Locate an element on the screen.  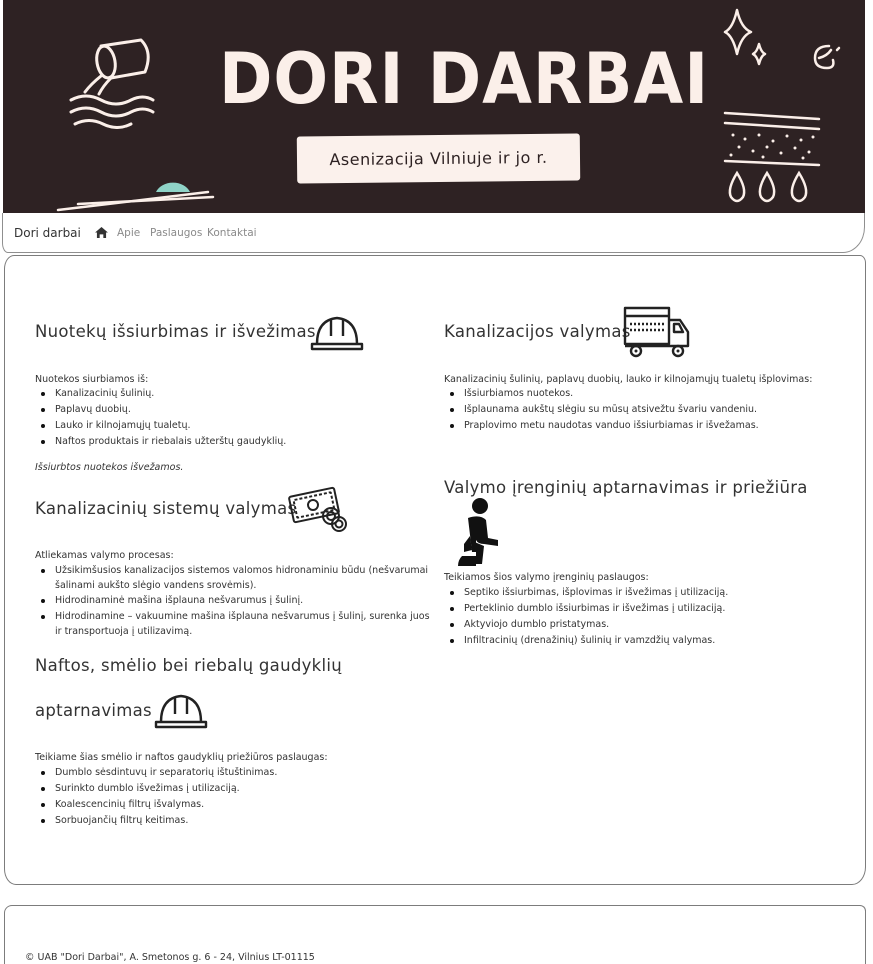
sparkle-icon is located at coordinates (745, 37).